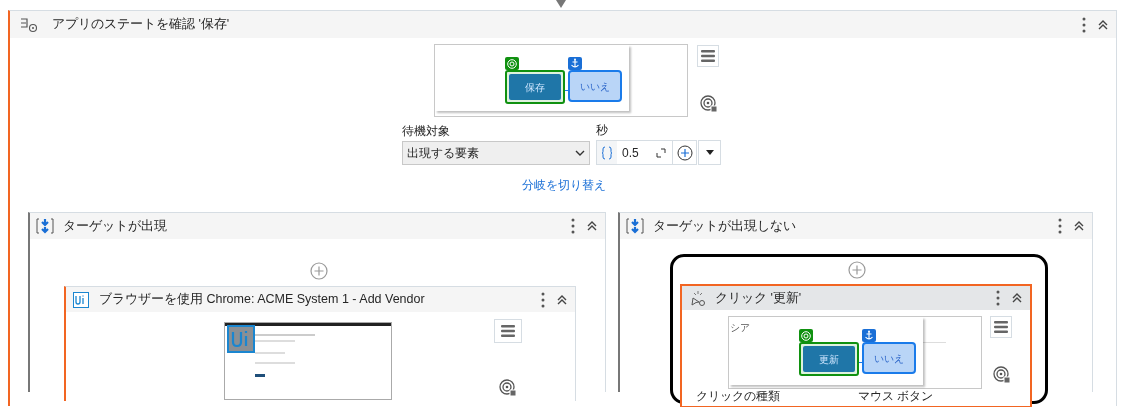 Image resolution: width=1121 pixels, height=407 pixels. I want to click on check-state-icon, so click(29, 24).